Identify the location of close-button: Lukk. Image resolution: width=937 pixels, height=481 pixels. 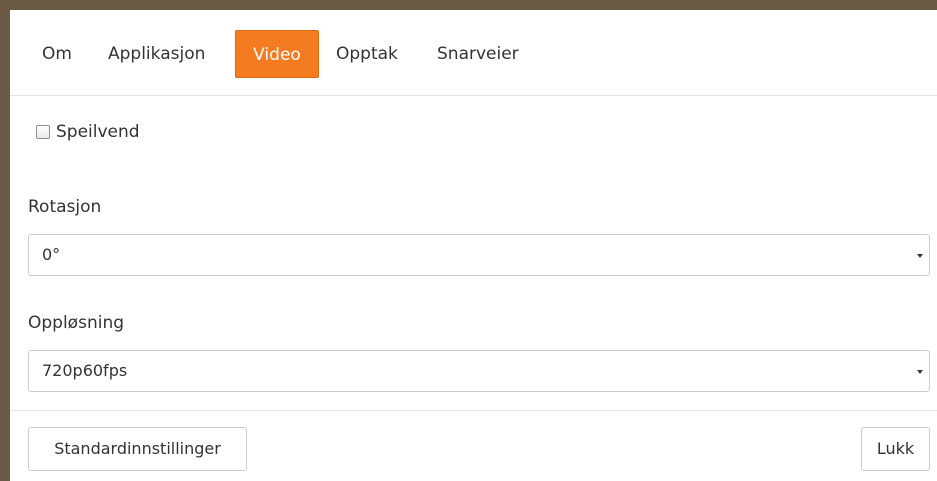
(895, 449).